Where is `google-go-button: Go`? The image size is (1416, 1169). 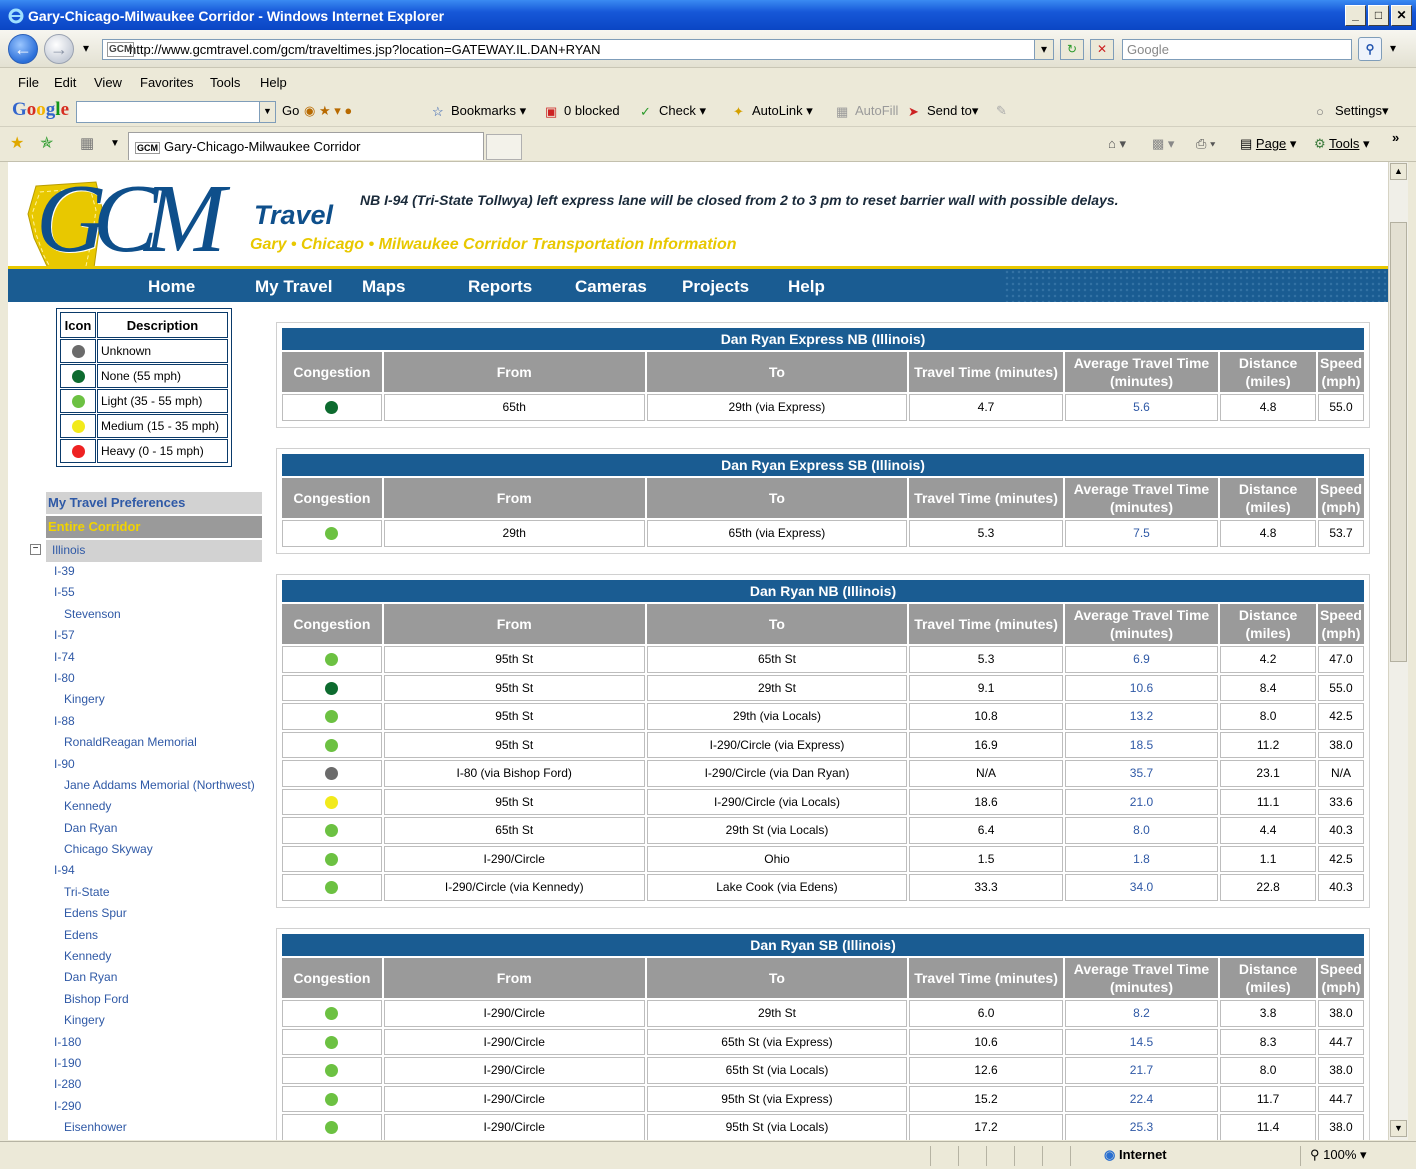
google-go-button: Go is located at coordinates (290, 110).